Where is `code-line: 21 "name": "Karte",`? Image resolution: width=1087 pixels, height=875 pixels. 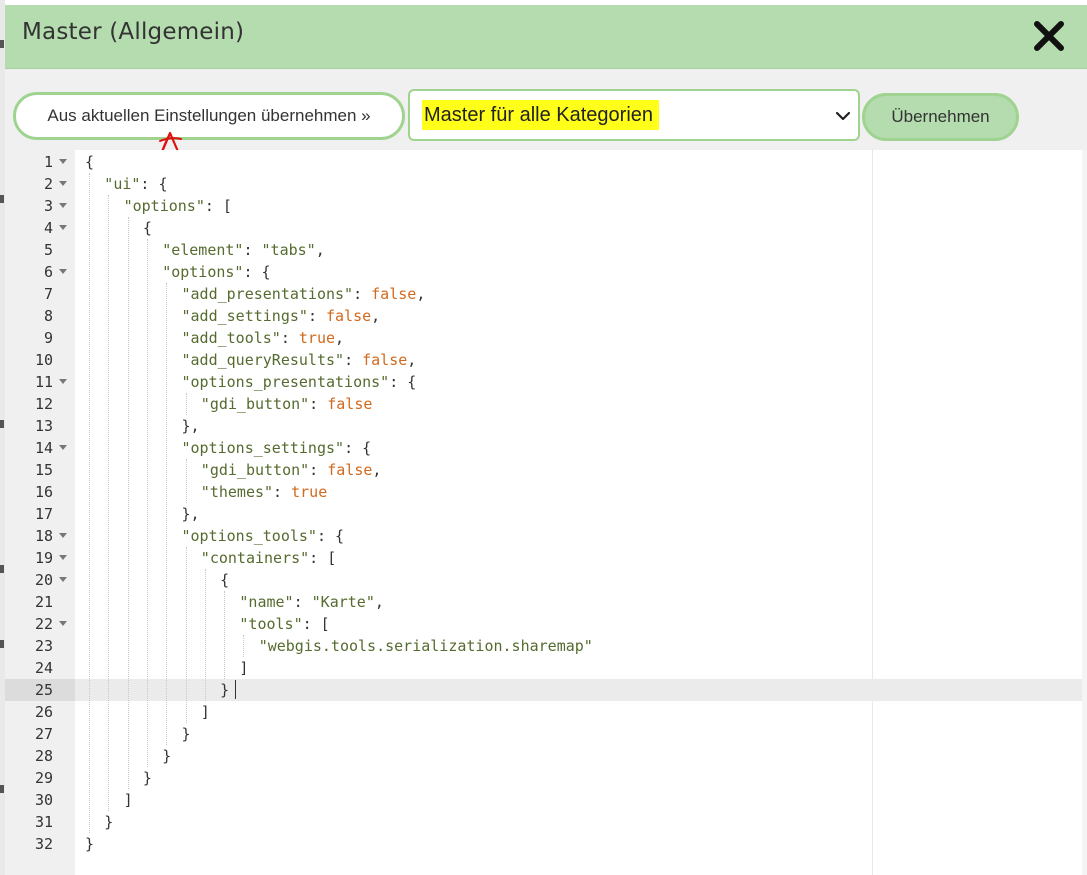
code-line: 21 "name": "Karte", is located at coordinates (546, 602).